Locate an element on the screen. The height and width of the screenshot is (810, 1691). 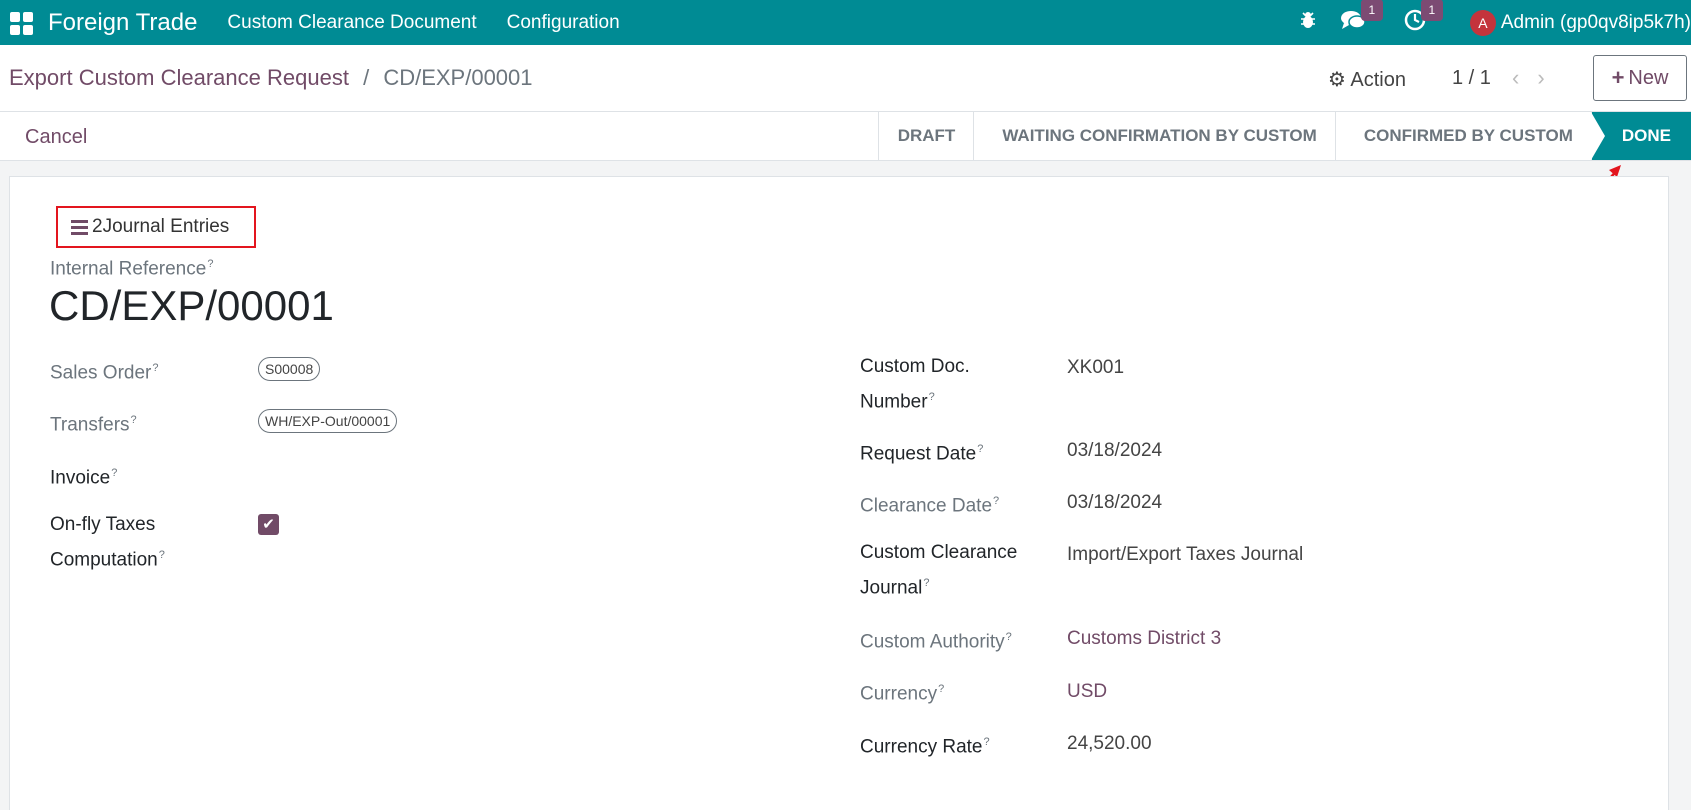
menu-configuration: Configuration is located at coordinates (563, 23).